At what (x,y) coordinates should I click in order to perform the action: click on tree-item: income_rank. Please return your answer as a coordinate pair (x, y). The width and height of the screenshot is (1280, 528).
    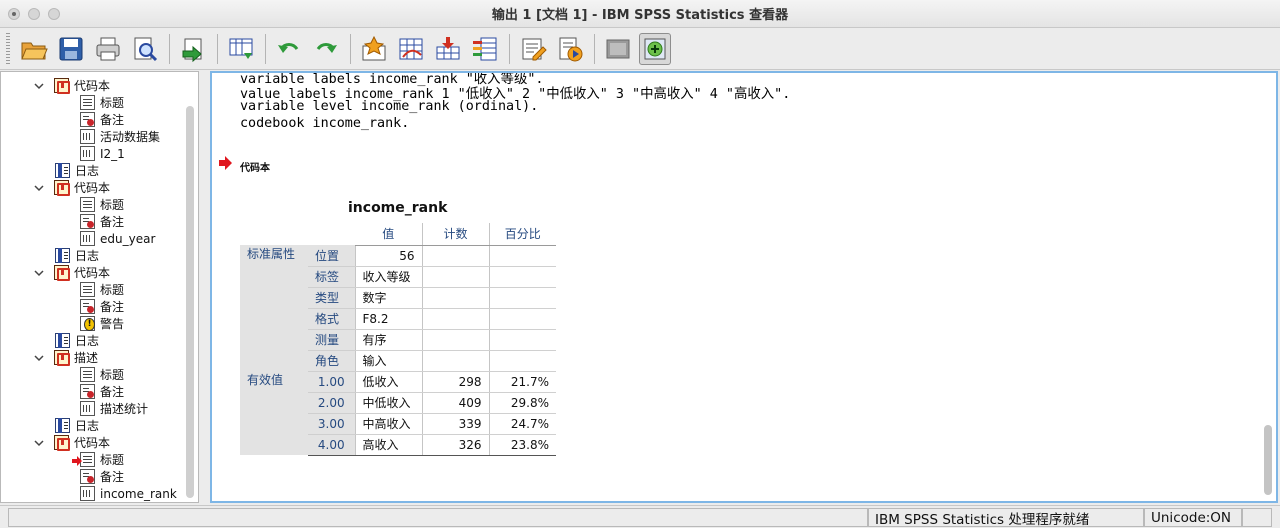
    Looking at the image, I should click on (128, 493).